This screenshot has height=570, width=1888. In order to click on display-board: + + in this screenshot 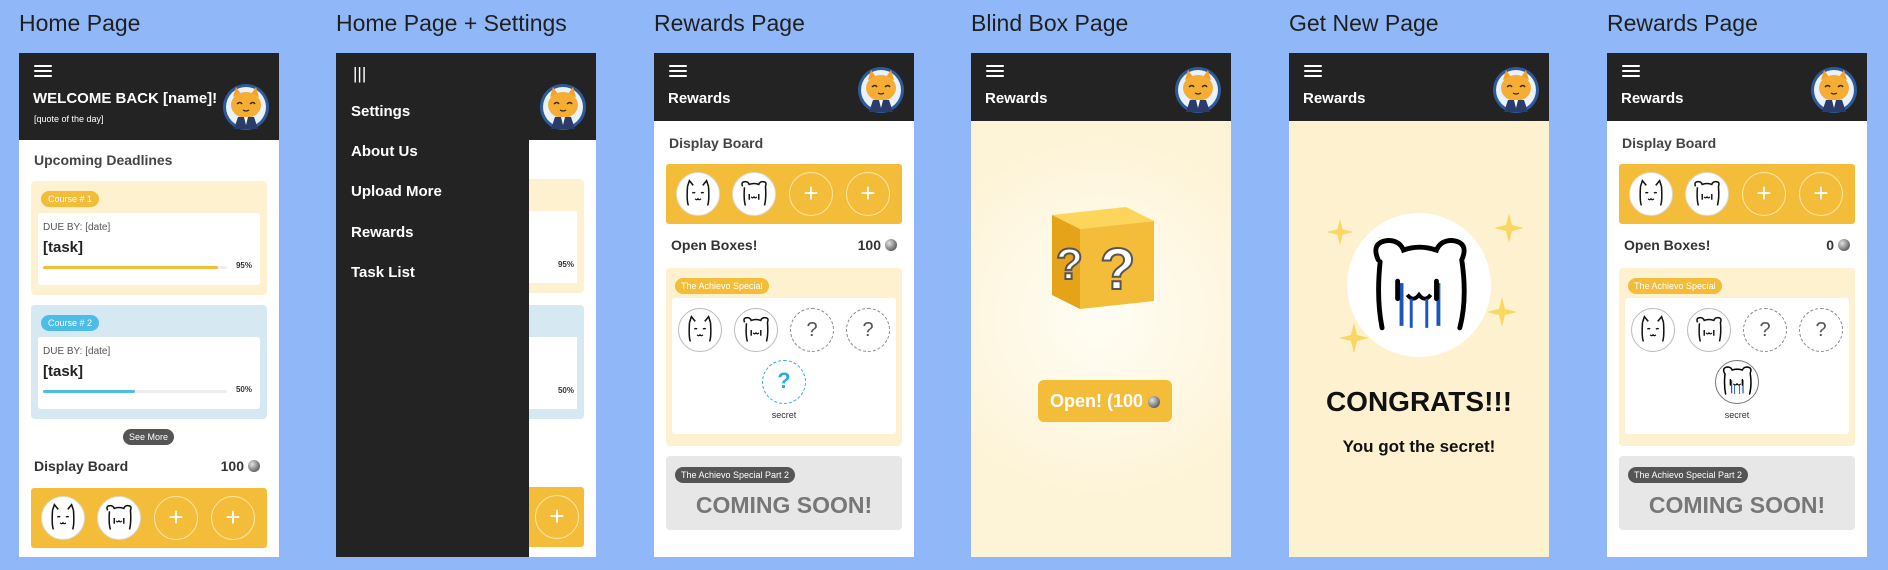, I will do `click(1737, 194)`.